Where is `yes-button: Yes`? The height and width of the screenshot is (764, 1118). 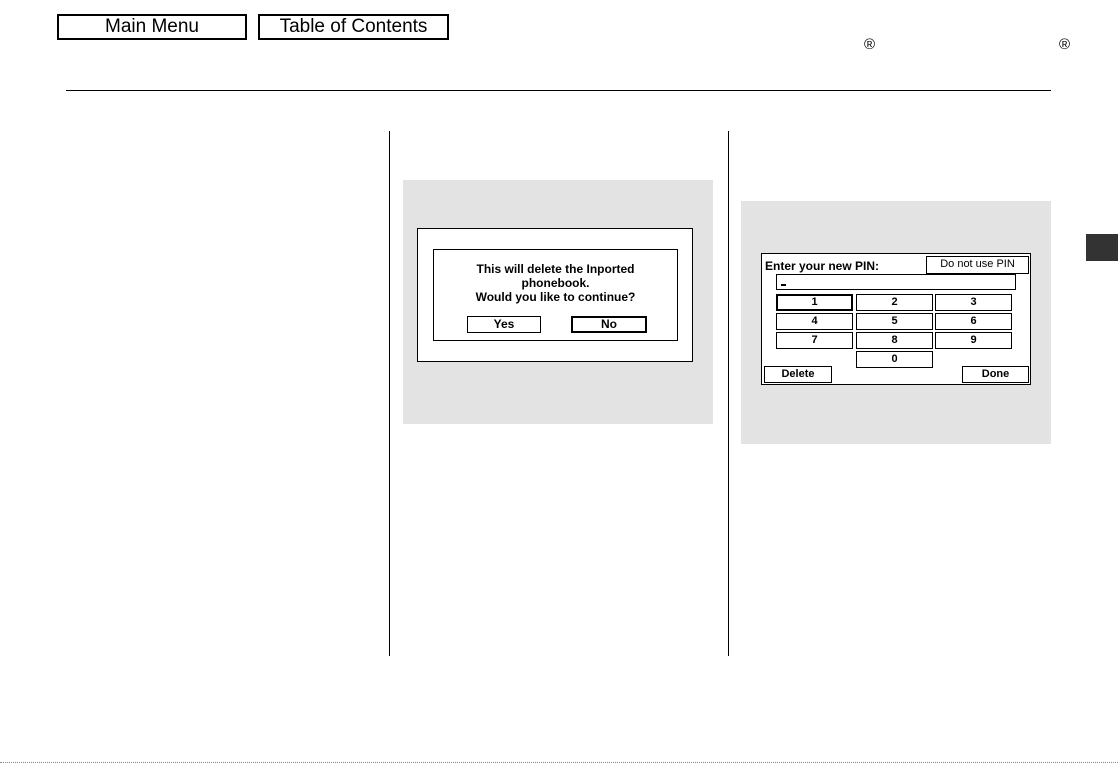 yes-button: Yes is located at coordinates (504, 324).